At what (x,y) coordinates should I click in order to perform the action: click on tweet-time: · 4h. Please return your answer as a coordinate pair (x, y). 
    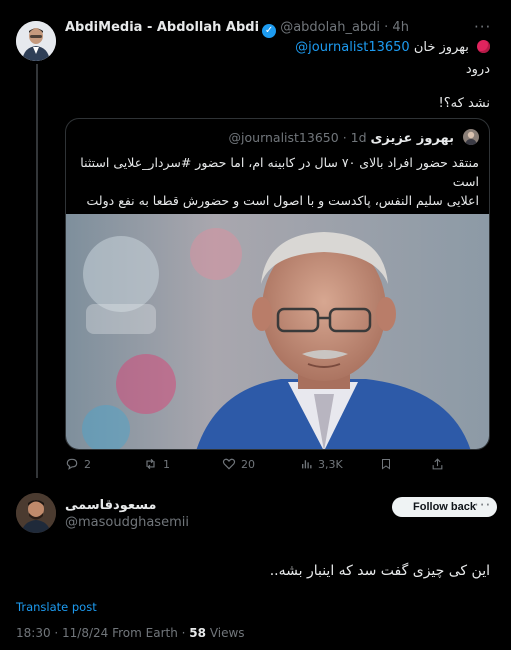
    Looking at the image, I should click on (396, 27).